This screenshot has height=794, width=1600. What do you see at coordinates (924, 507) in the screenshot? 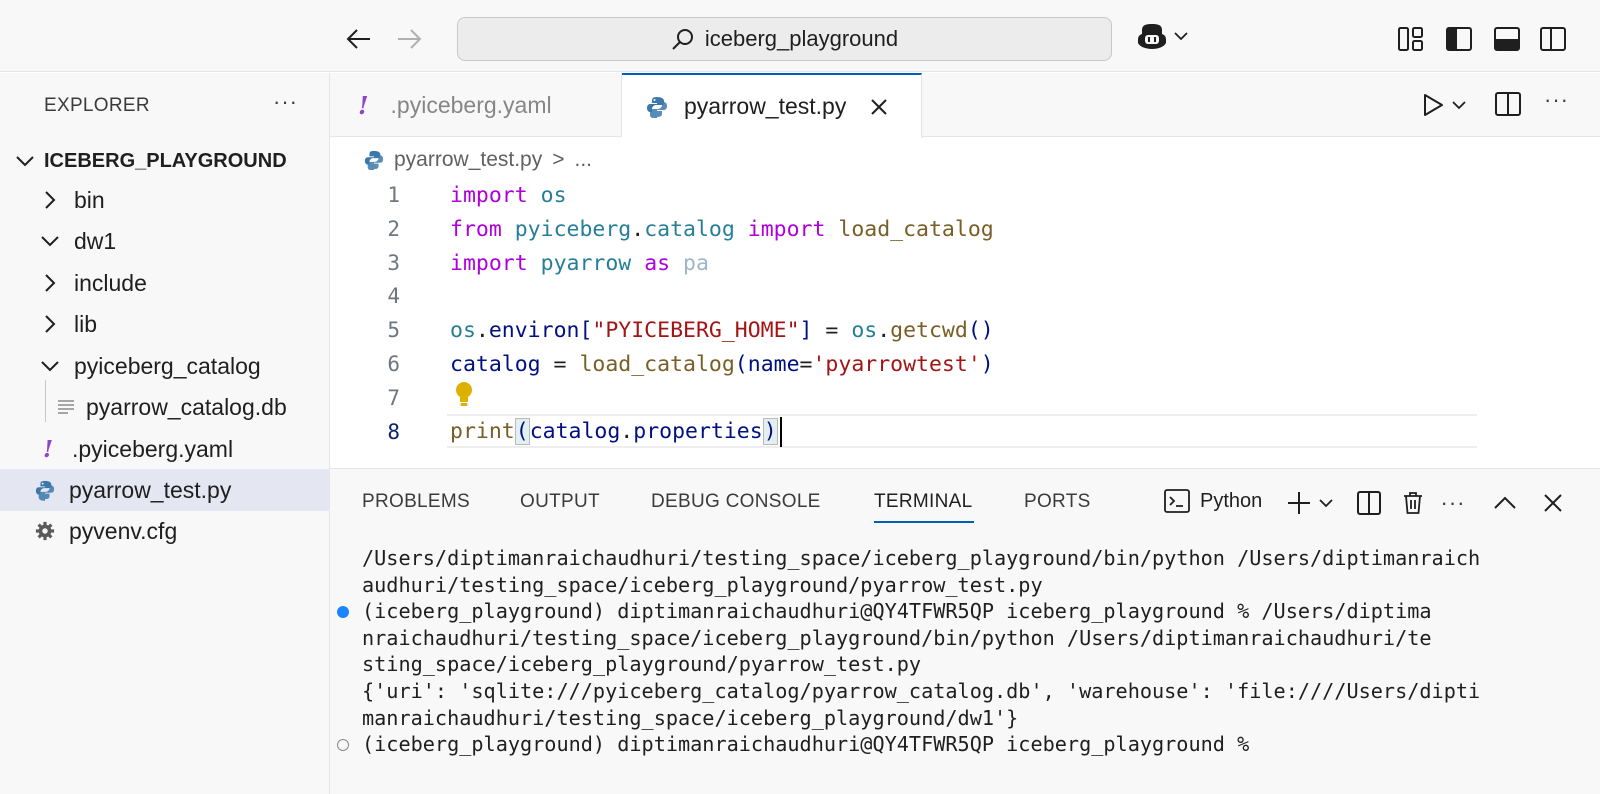
I see `tab-terminal: TERMINAL` at bounding box center [924, 507].